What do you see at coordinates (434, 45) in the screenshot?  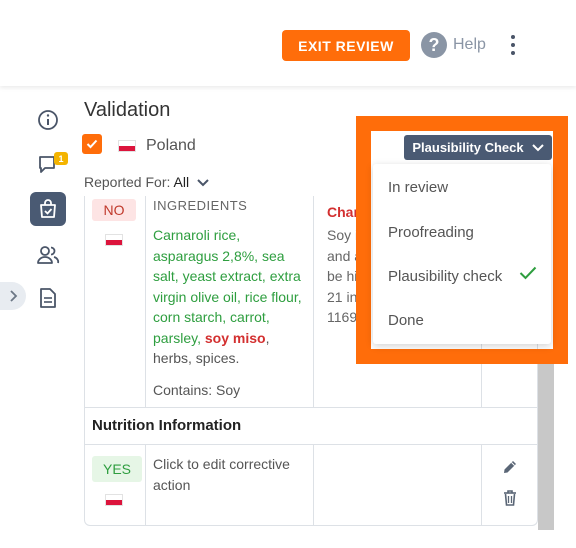 I see `help-icon: ?` at bounding box center [434, 45].